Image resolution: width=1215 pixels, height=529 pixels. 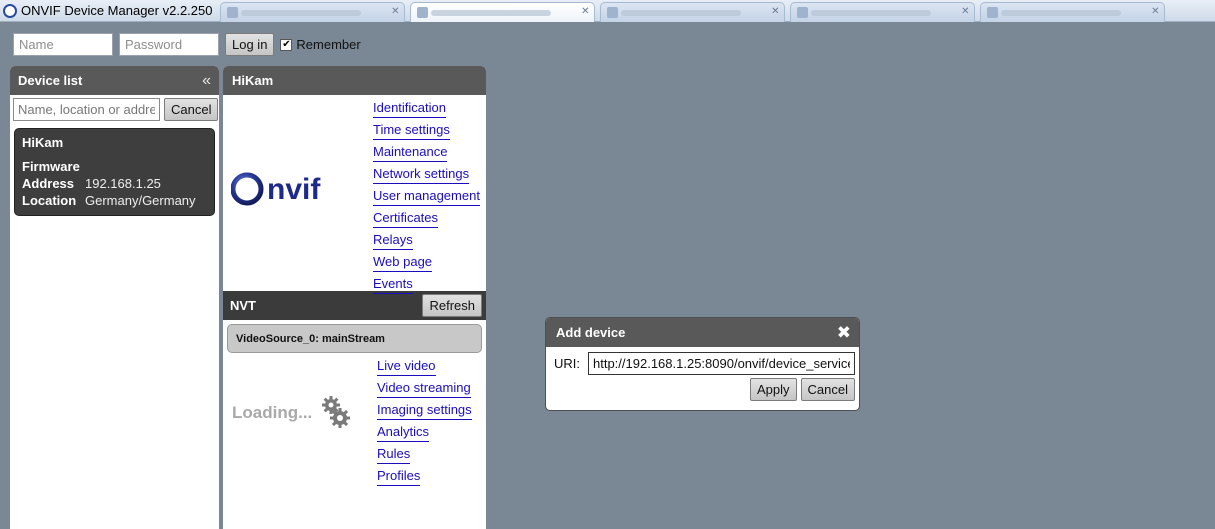 I want to click on device-name: HiKam, so click(x=43, y=142).